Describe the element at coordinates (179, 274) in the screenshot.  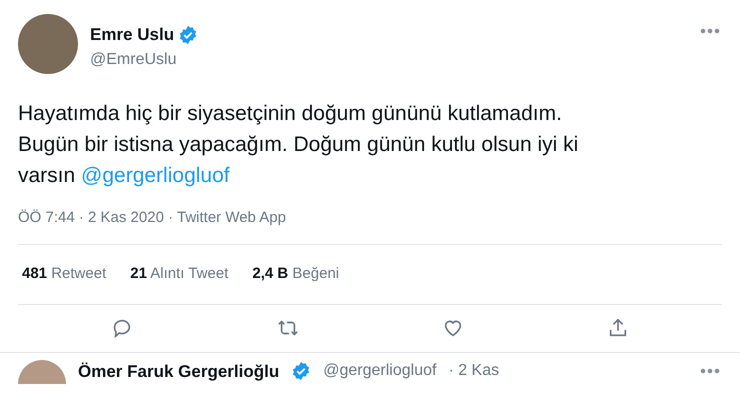
I see `stat-link: 21 Alıntı Tweet` at that location.